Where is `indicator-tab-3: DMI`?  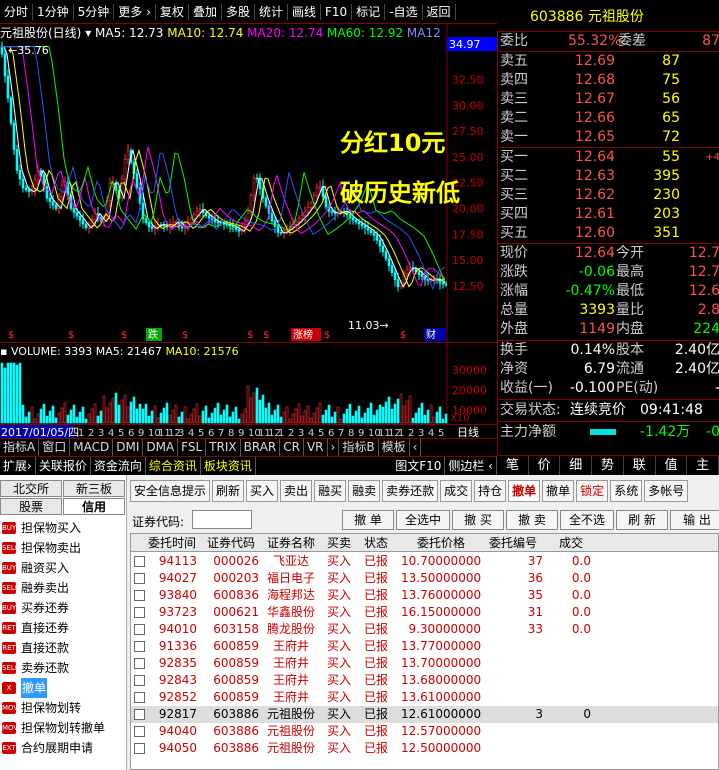 indicator-tab-3: DMI is located at coordinates (128, 447).